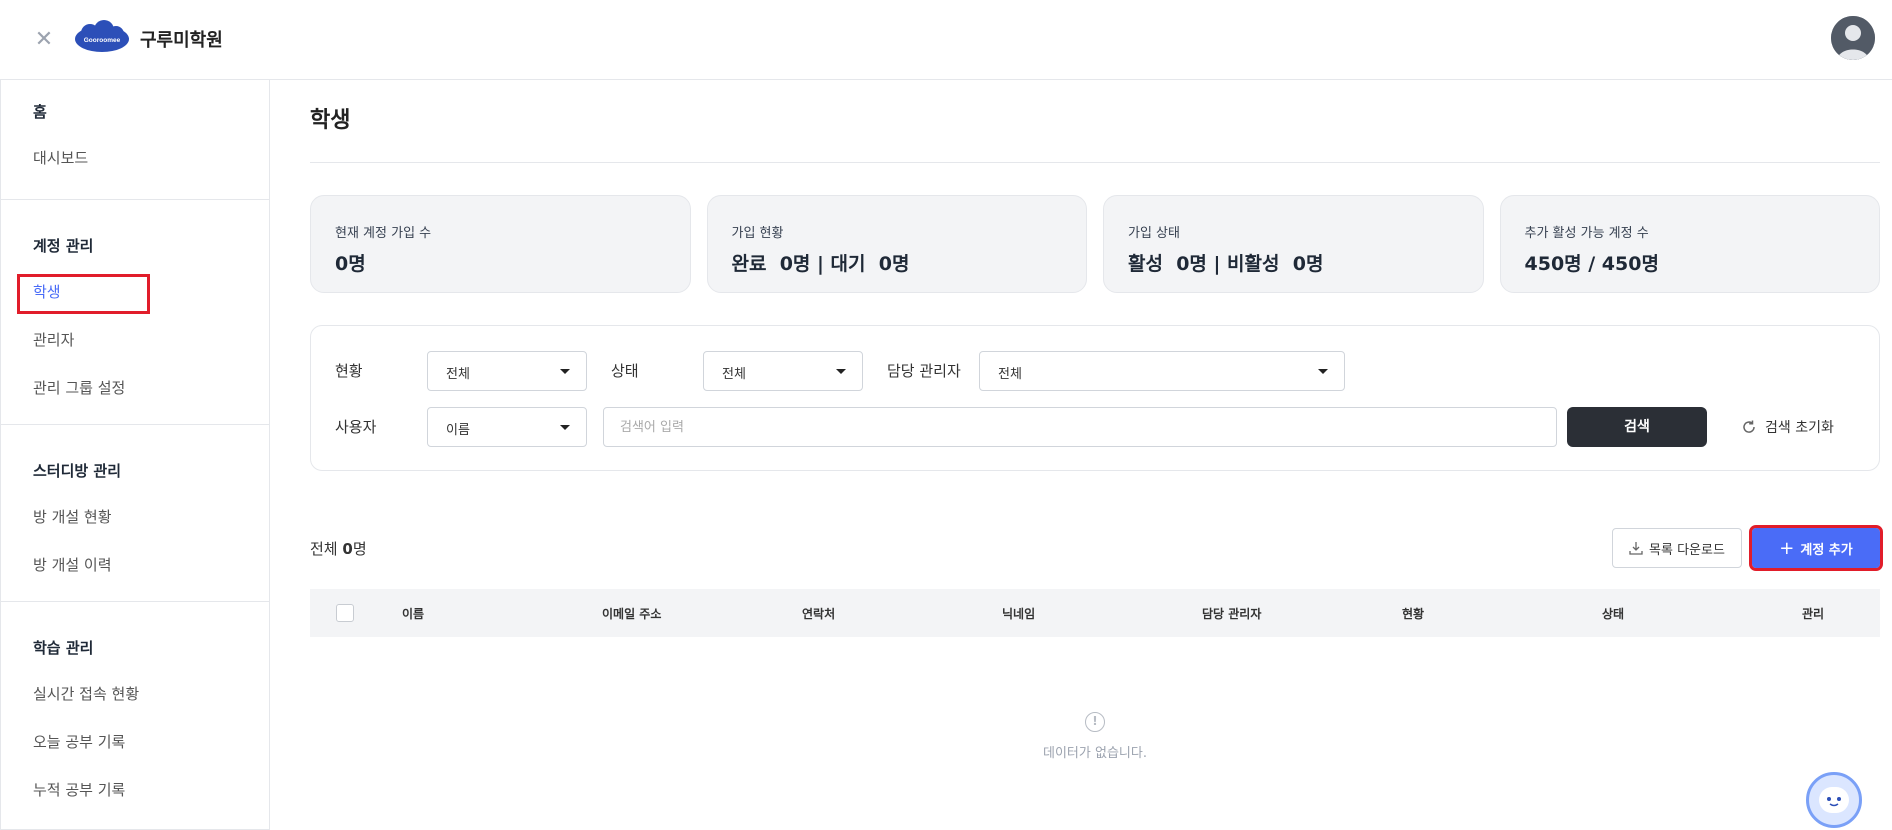  Describe the element at coordinates (507, 371) in the screenshot. I see `status-select: 전체` at that location.